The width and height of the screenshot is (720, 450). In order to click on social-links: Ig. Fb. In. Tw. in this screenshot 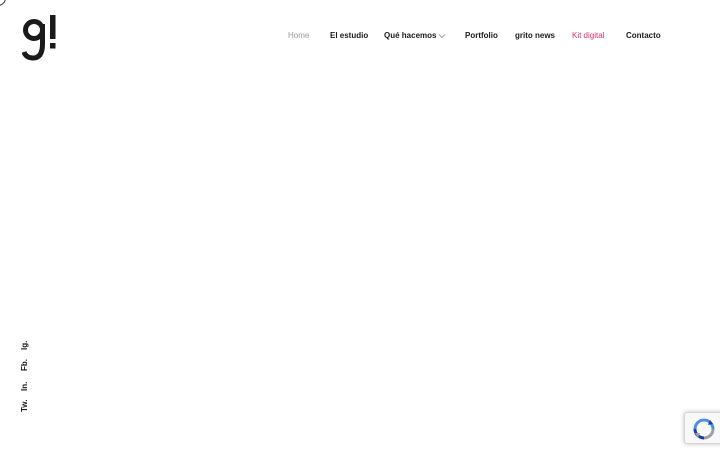, I will do `click(28, 376)`.